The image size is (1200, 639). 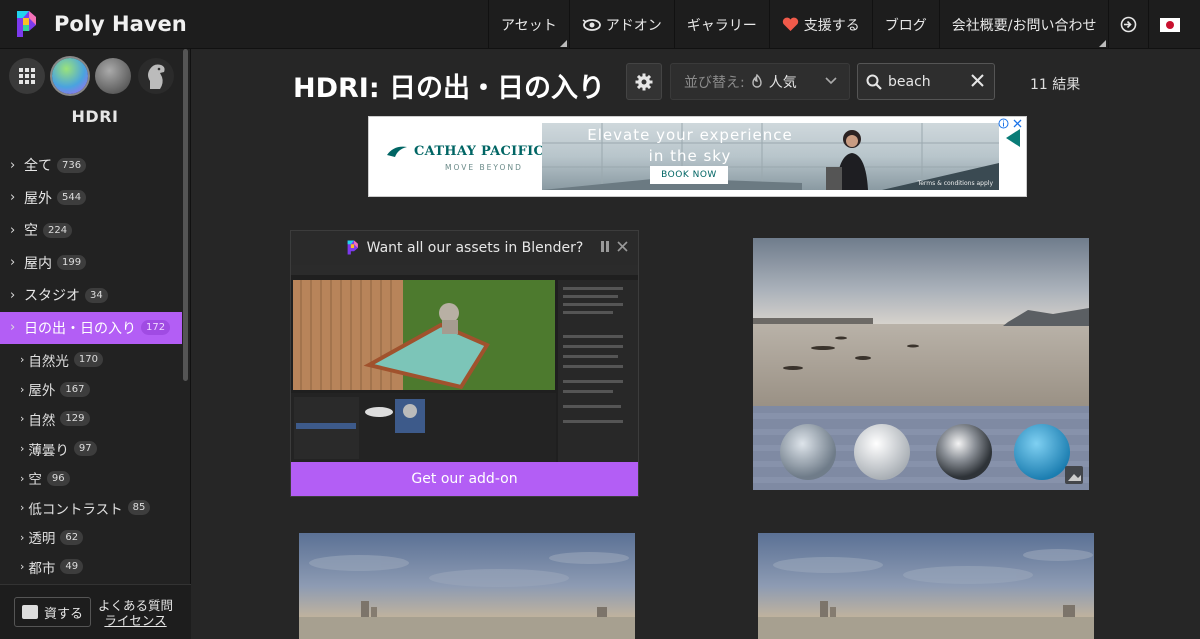 I want to click on gear-icon, so click(x=644, y=81).